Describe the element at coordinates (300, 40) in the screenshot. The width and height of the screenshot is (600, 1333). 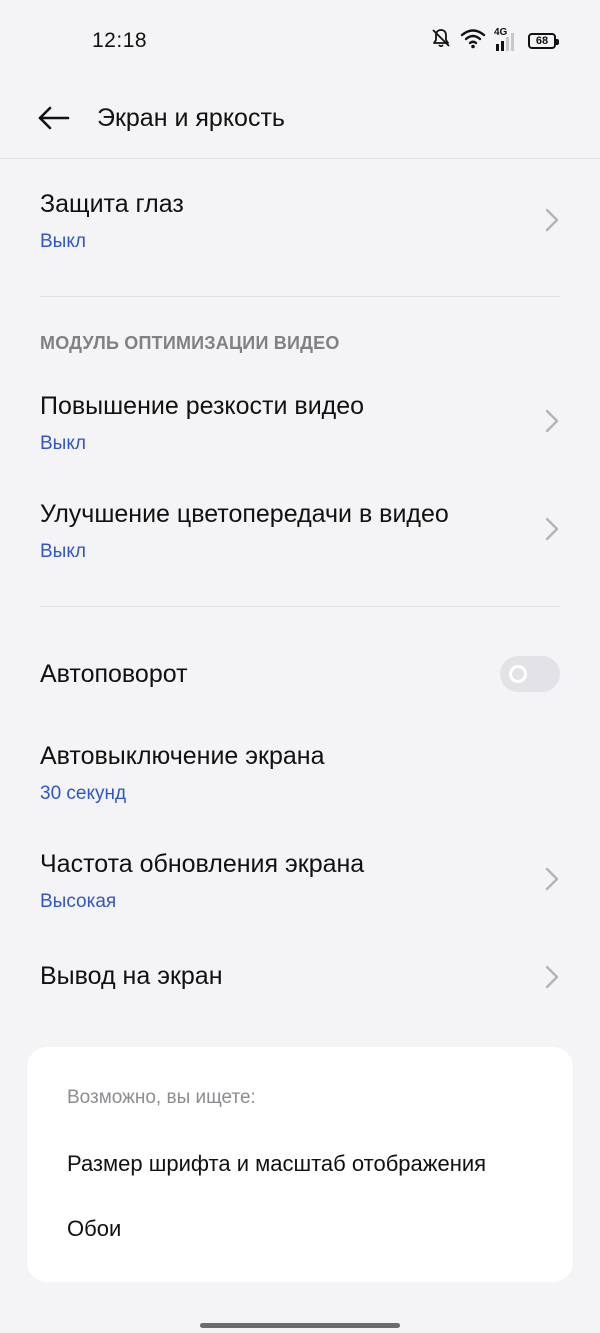
I see `status-bar: 12:18 4G 68` at that location.